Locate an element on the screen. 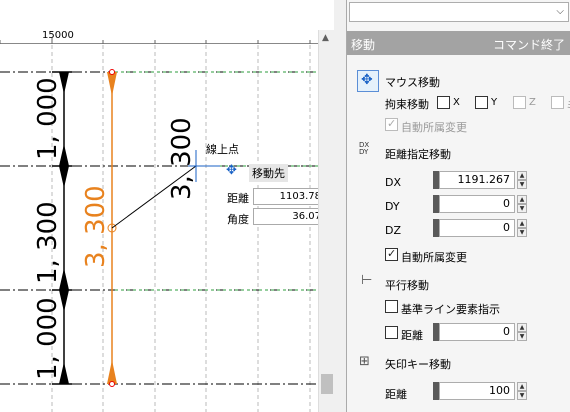 This screenshot has width=570, height=412. constraint-label: 拘束移動 is located at coordinates (407, 104).